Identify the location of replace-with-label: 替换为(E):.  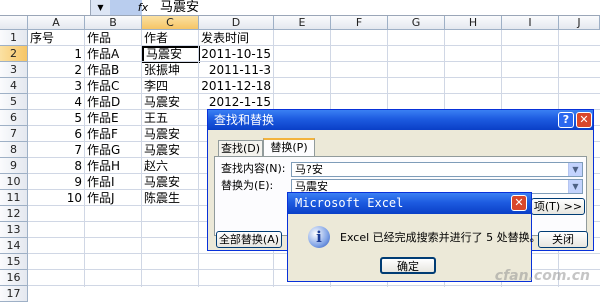
(247, 185).